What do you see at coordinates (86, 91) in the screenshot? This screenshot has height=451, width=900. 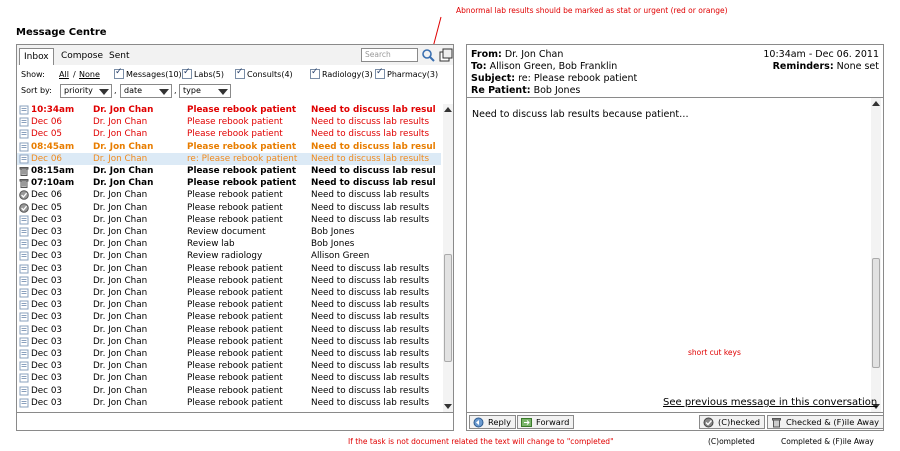 I see `sort-priority-select: priority` at bounding box center [86, 91].